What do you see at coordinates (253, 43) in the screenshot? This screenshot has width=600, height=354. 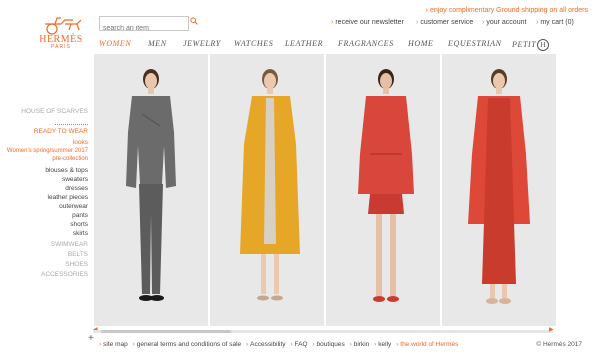 I see `nav-watches: WATCHES` at bounding box center [253, 43].